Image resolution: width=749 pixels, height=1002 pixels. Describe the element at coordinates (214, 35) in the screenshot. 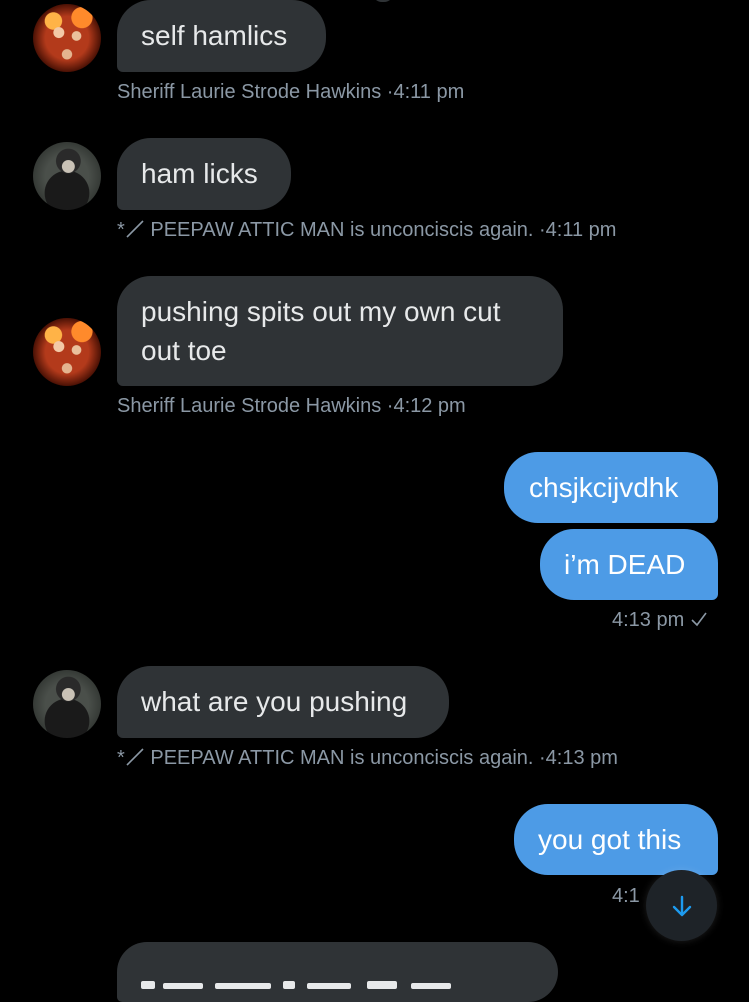

I see `message-text: self hamlics` at that location.